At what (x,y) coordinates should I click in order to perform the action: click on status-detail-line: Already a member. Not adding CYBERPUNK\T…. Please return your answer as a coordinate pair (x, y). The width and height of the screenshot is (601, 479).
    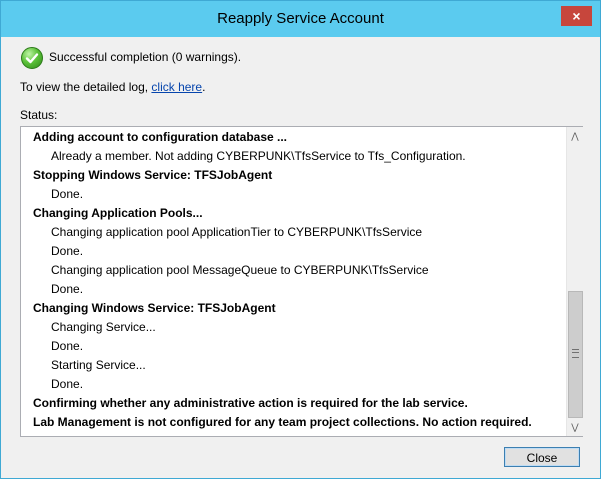
    Looking at the image, I should click on (258, 156).